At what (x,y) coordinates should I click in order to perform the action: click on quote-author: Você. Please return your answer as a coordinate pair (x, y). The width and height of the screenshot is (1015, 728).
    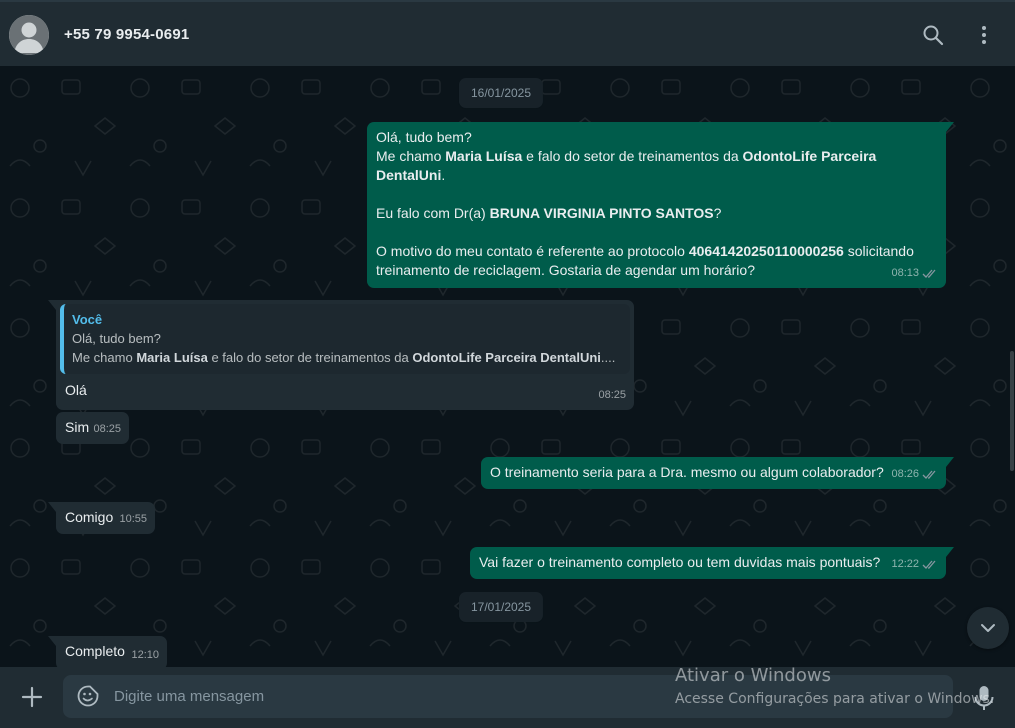
    Looking at the image, I should click on (87, 319).